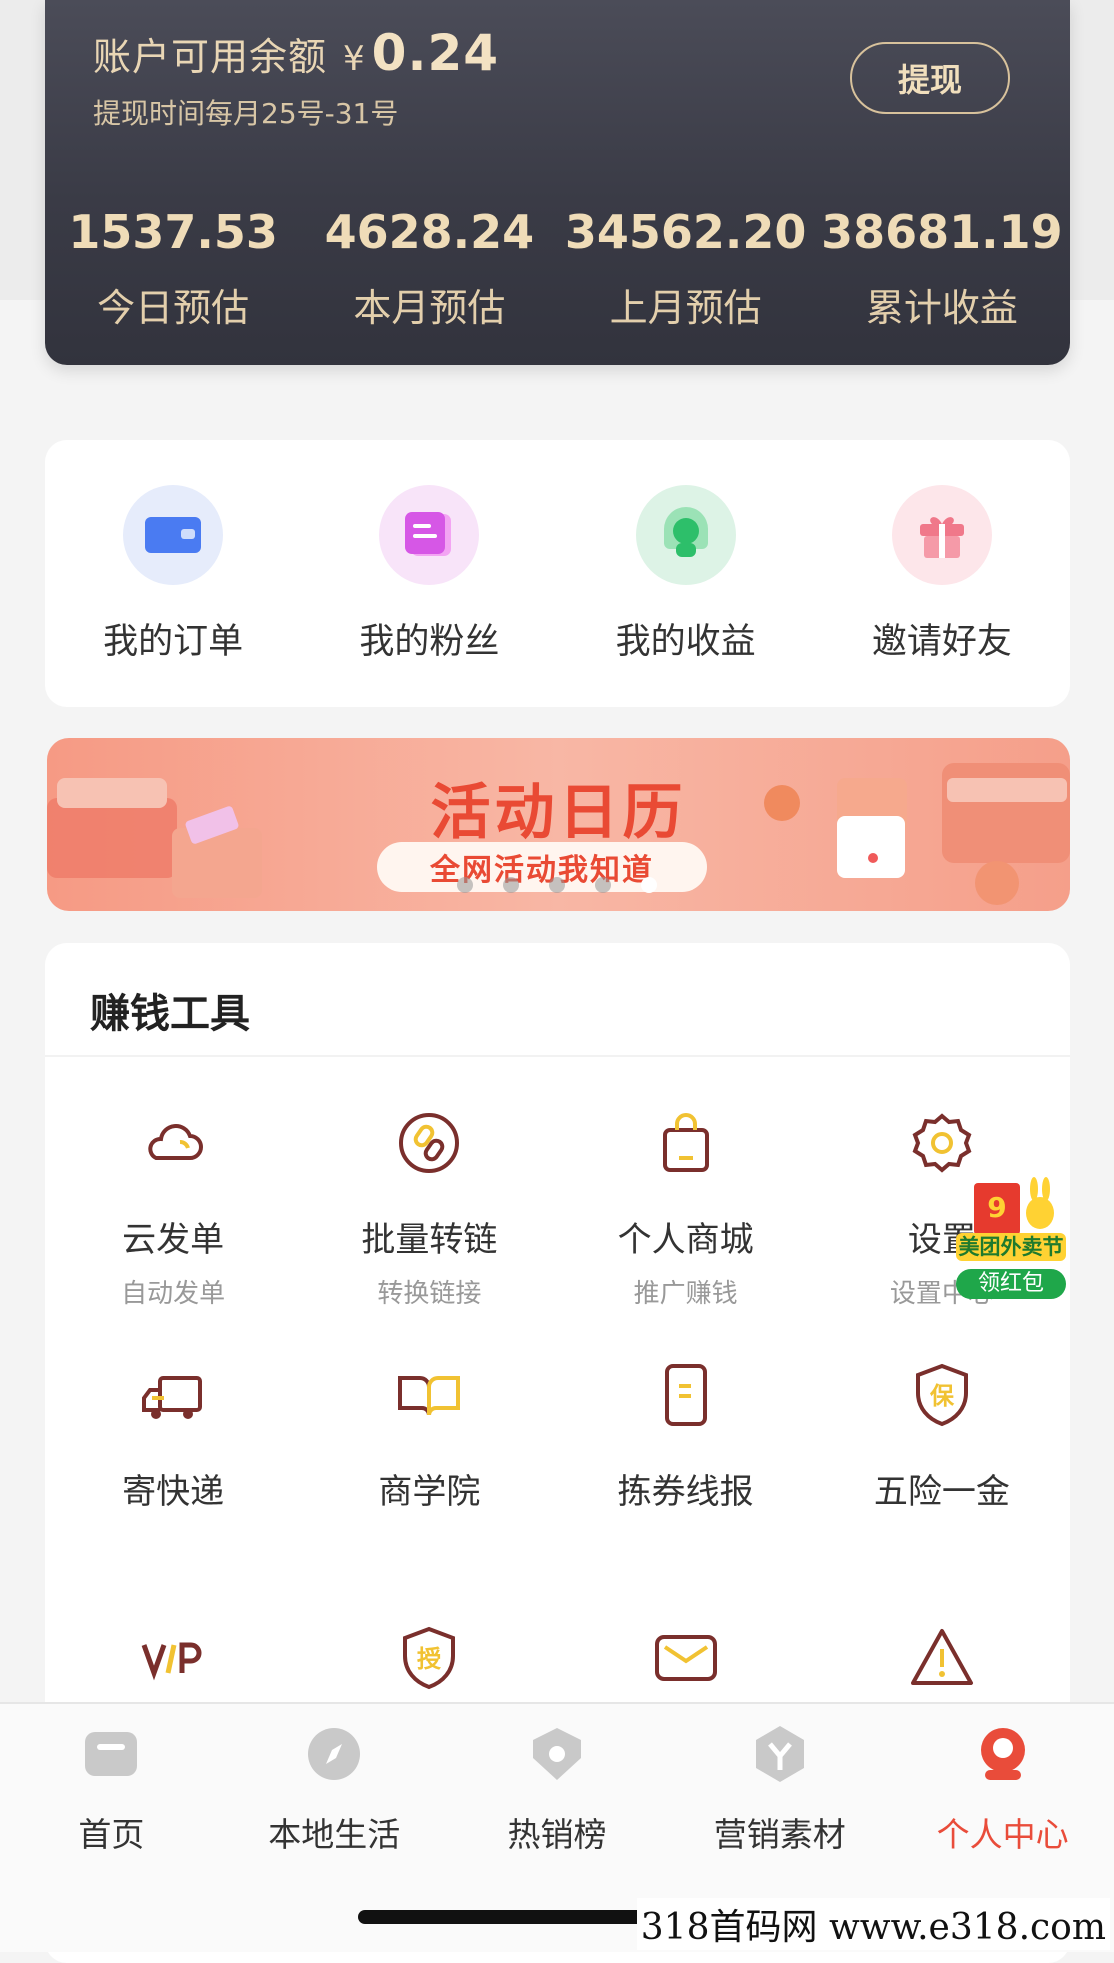 The image size is (1114, 1963). Describe the element at coordinates (429, 1143) in the screenshot. I see `link-icon` at that location.